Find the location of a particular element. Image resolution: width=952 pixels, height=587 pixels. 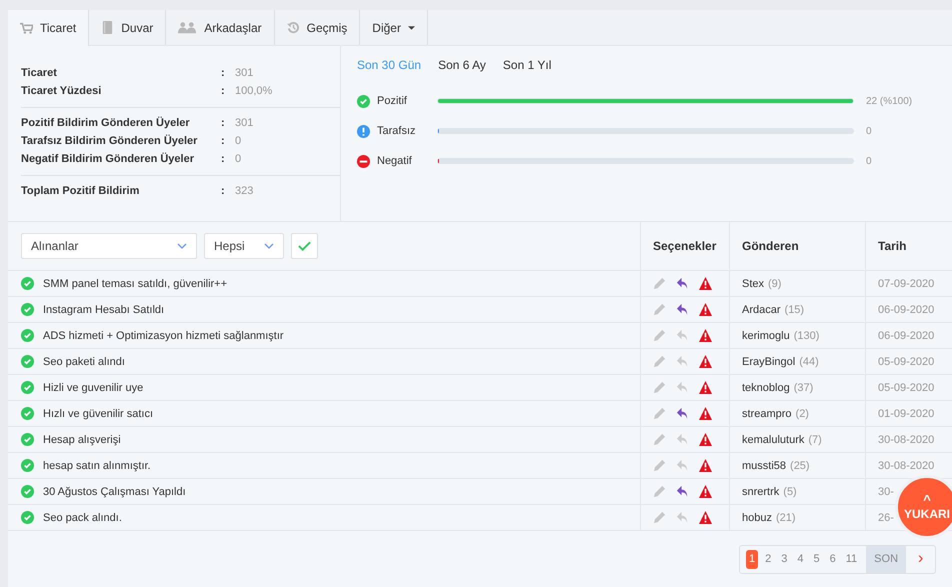

sender-count: (130) is located at coordinates (807, 336).